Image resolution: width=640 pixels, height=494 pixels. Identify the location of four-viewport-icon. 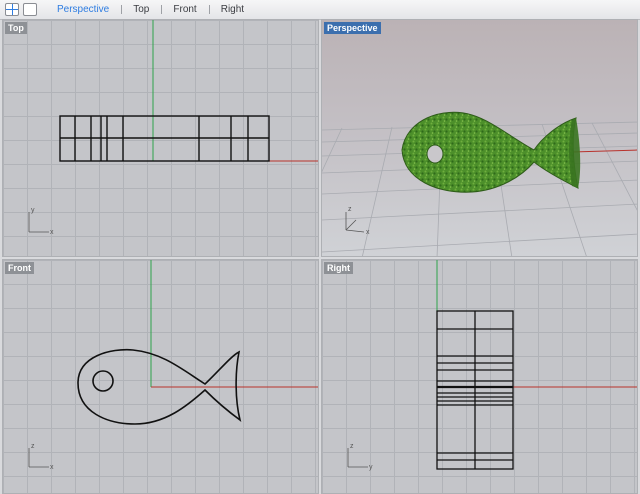
(12, 9).